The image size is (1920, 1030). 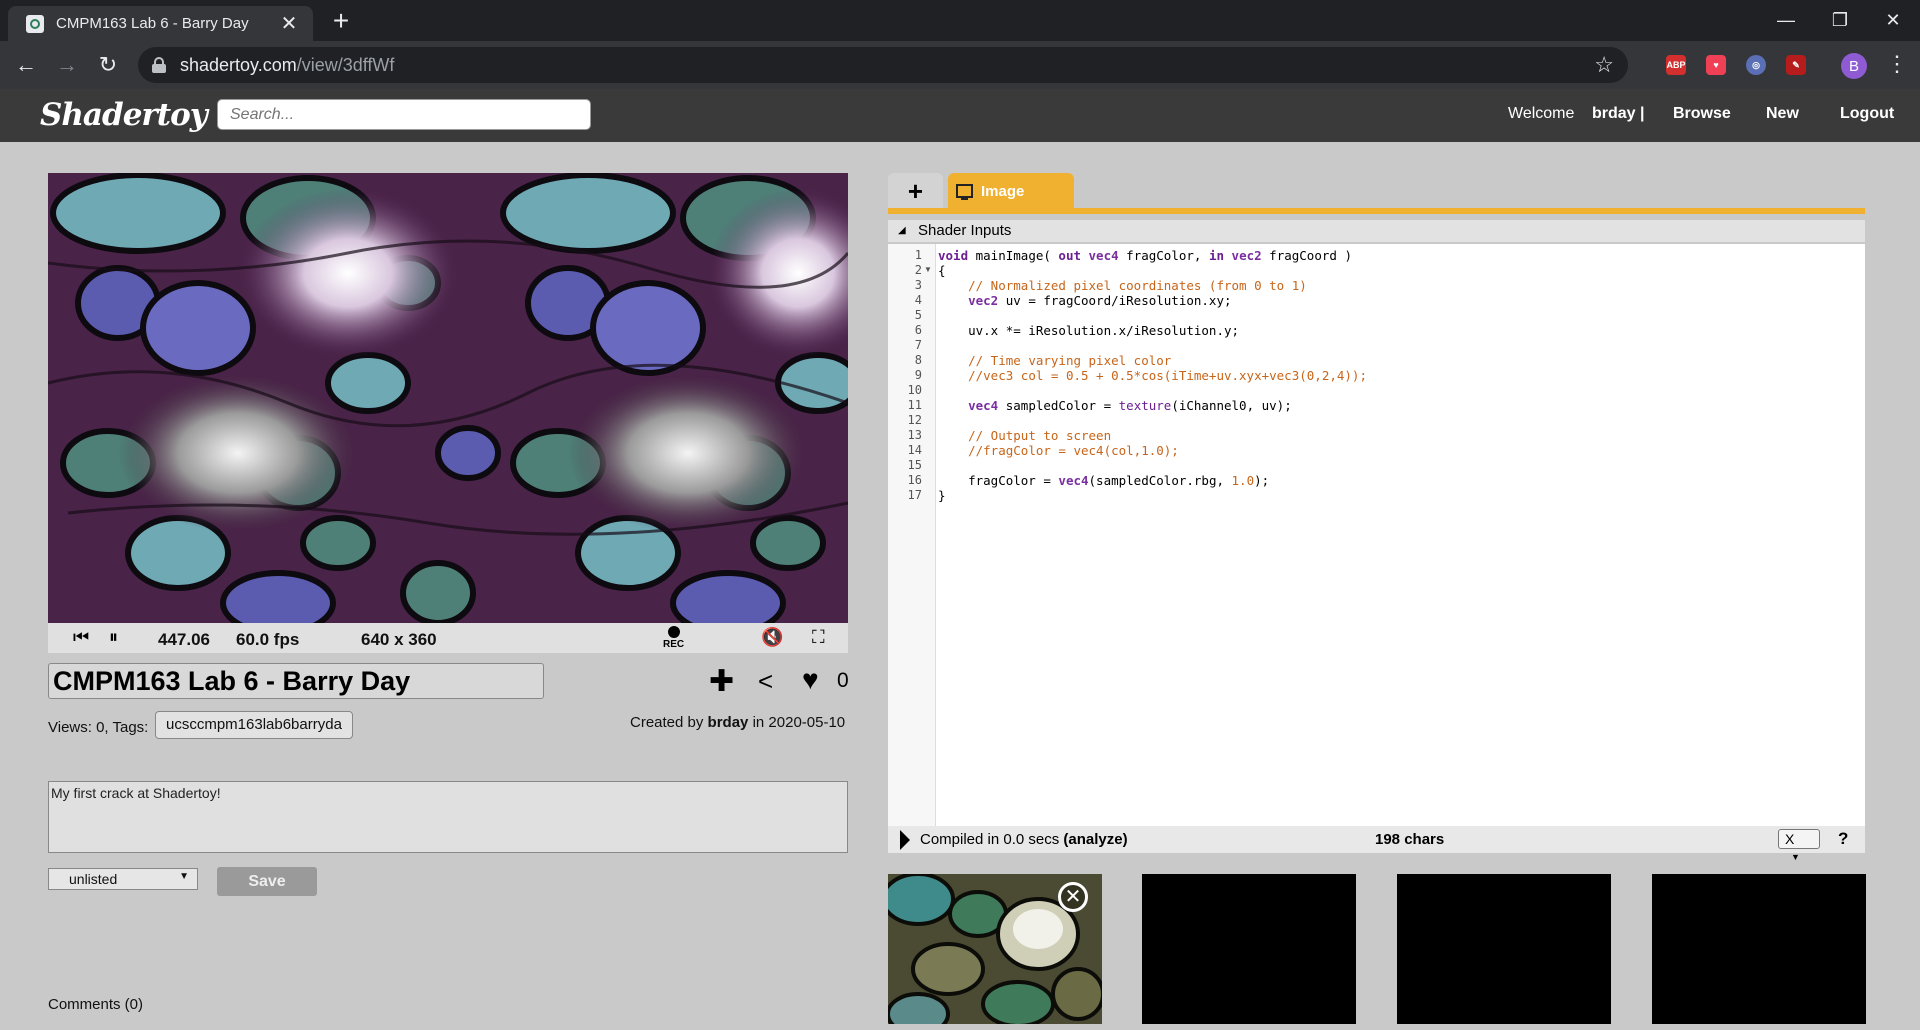 What do you see at coordinates (914, 390) in the screenshot?
I see `line-number: 10` at bounding box center [914, 390].